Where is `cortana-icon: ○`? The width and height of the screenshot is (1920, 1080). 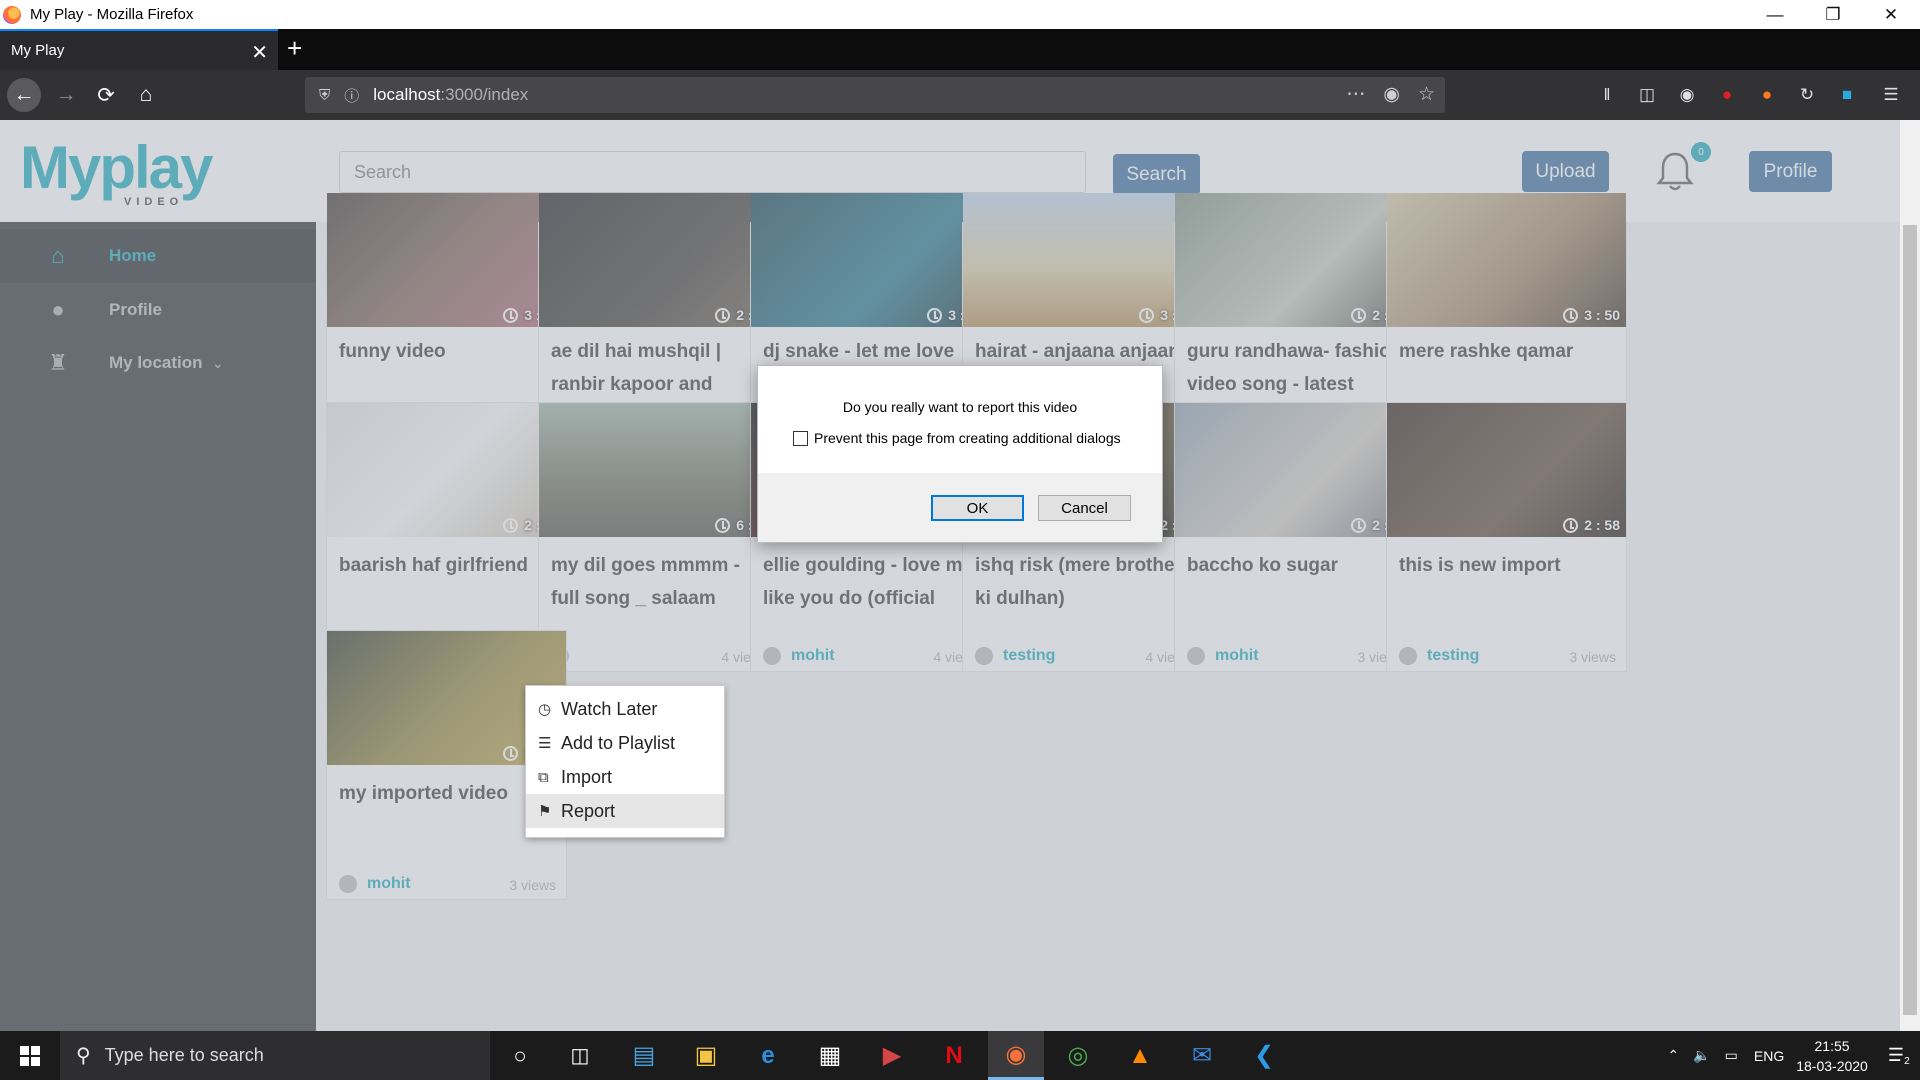
cortana-icon: ○ is located at coordinates (520, 1055).